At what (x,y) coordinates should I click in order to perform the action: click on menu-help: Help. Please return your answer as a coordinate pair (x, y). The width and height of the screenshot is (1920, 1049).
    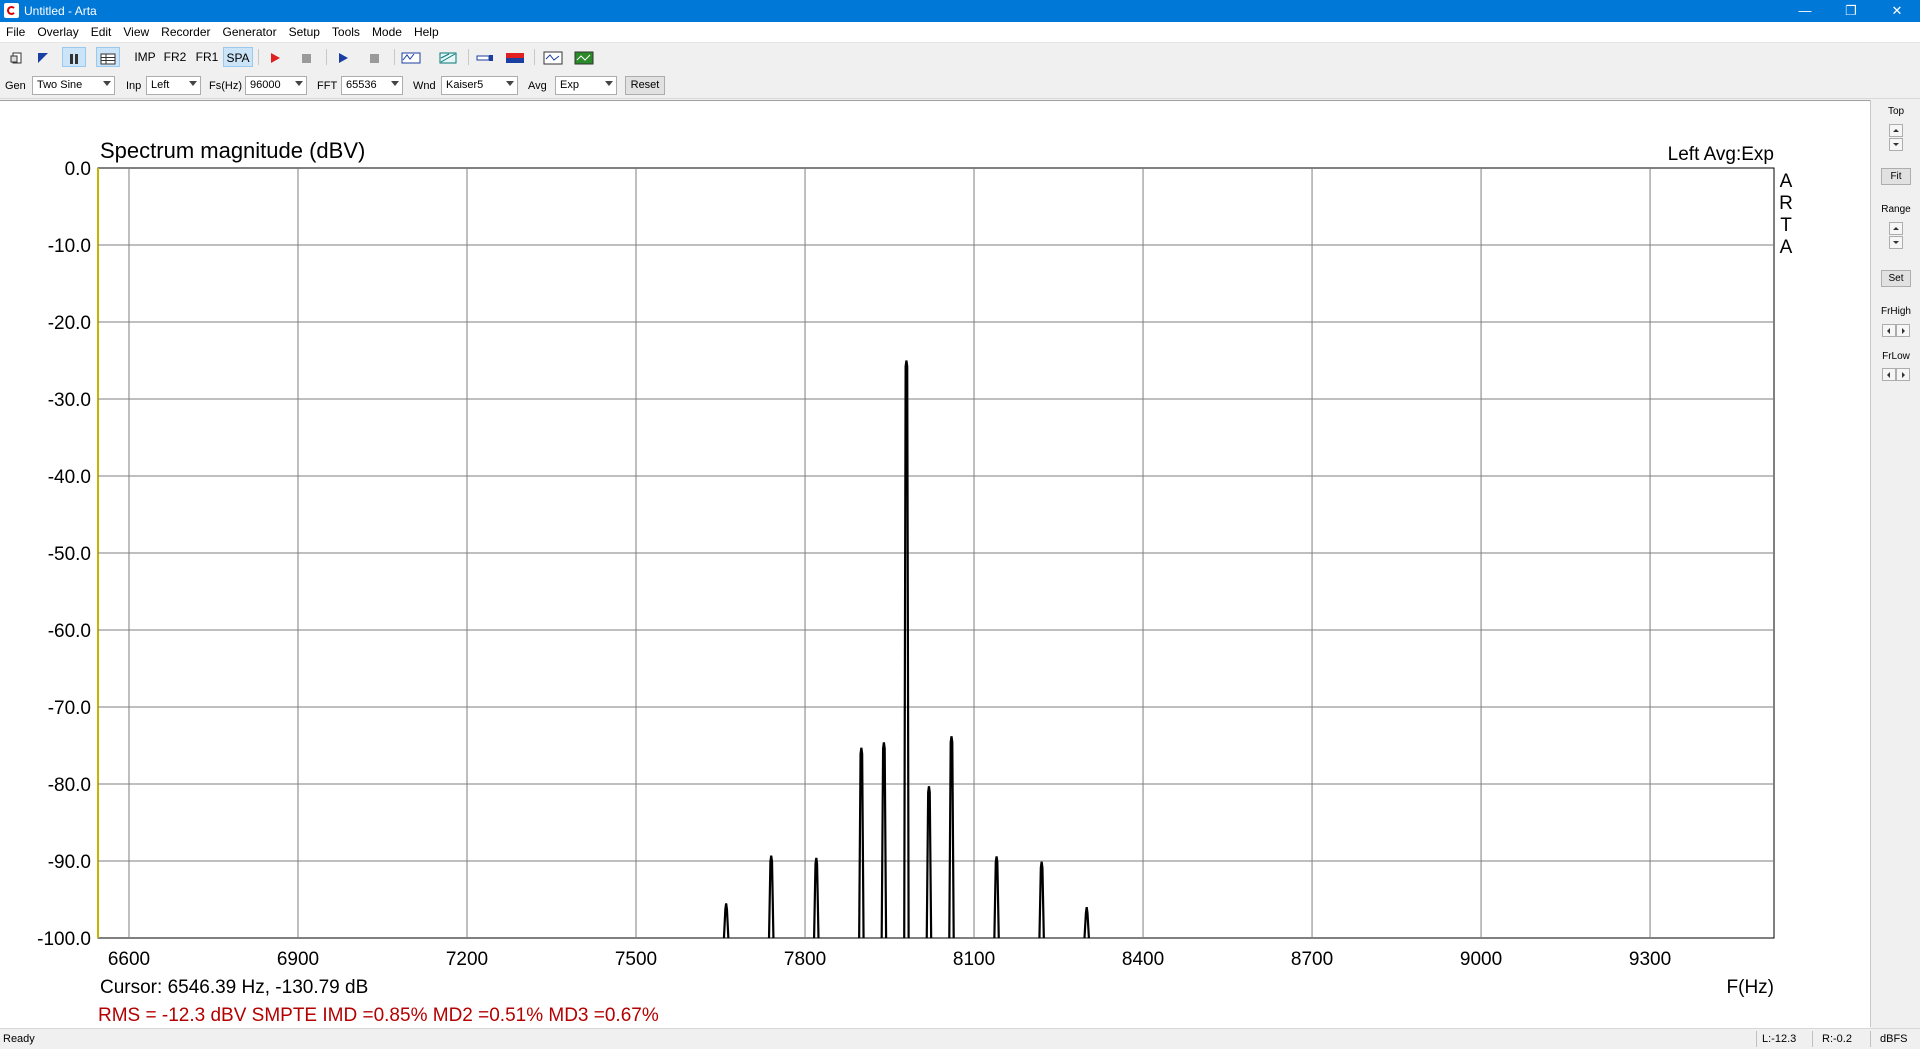
    Looking at the image, I should click on (426, 32).